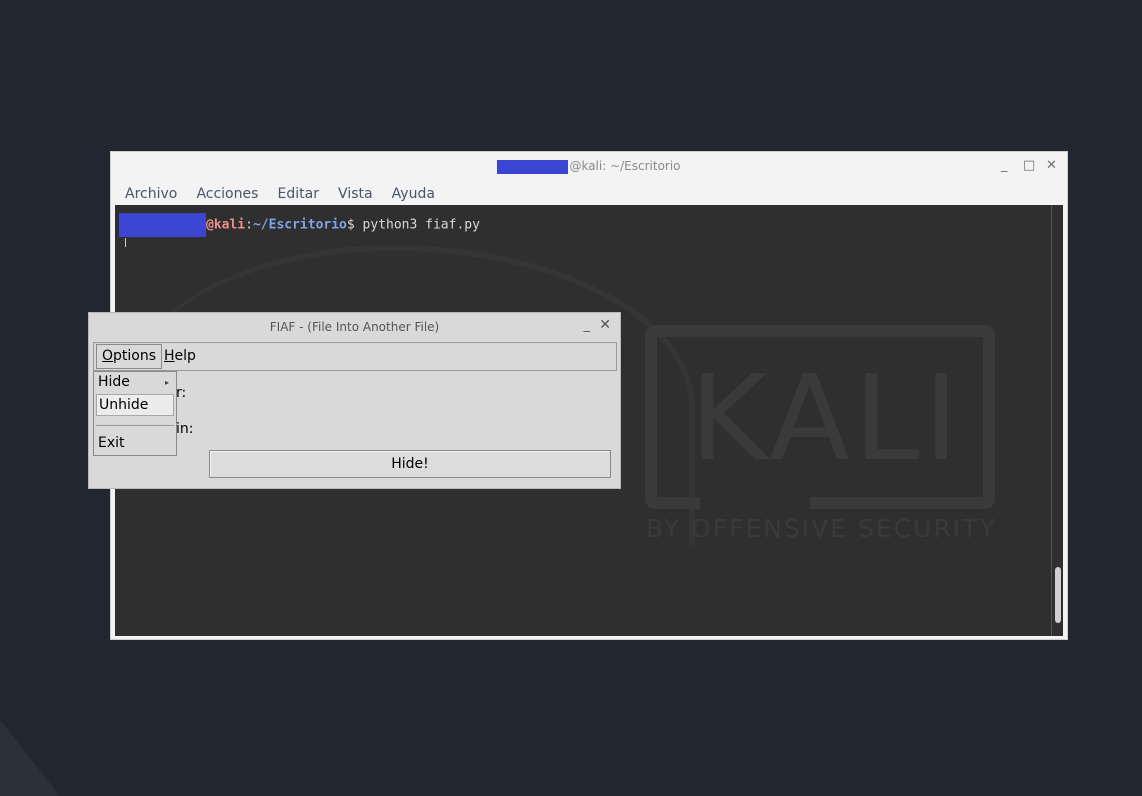 The width and height of the screenshot is (1142, 796). I want to click on scrollbar-thumb, so click(1058, 595).